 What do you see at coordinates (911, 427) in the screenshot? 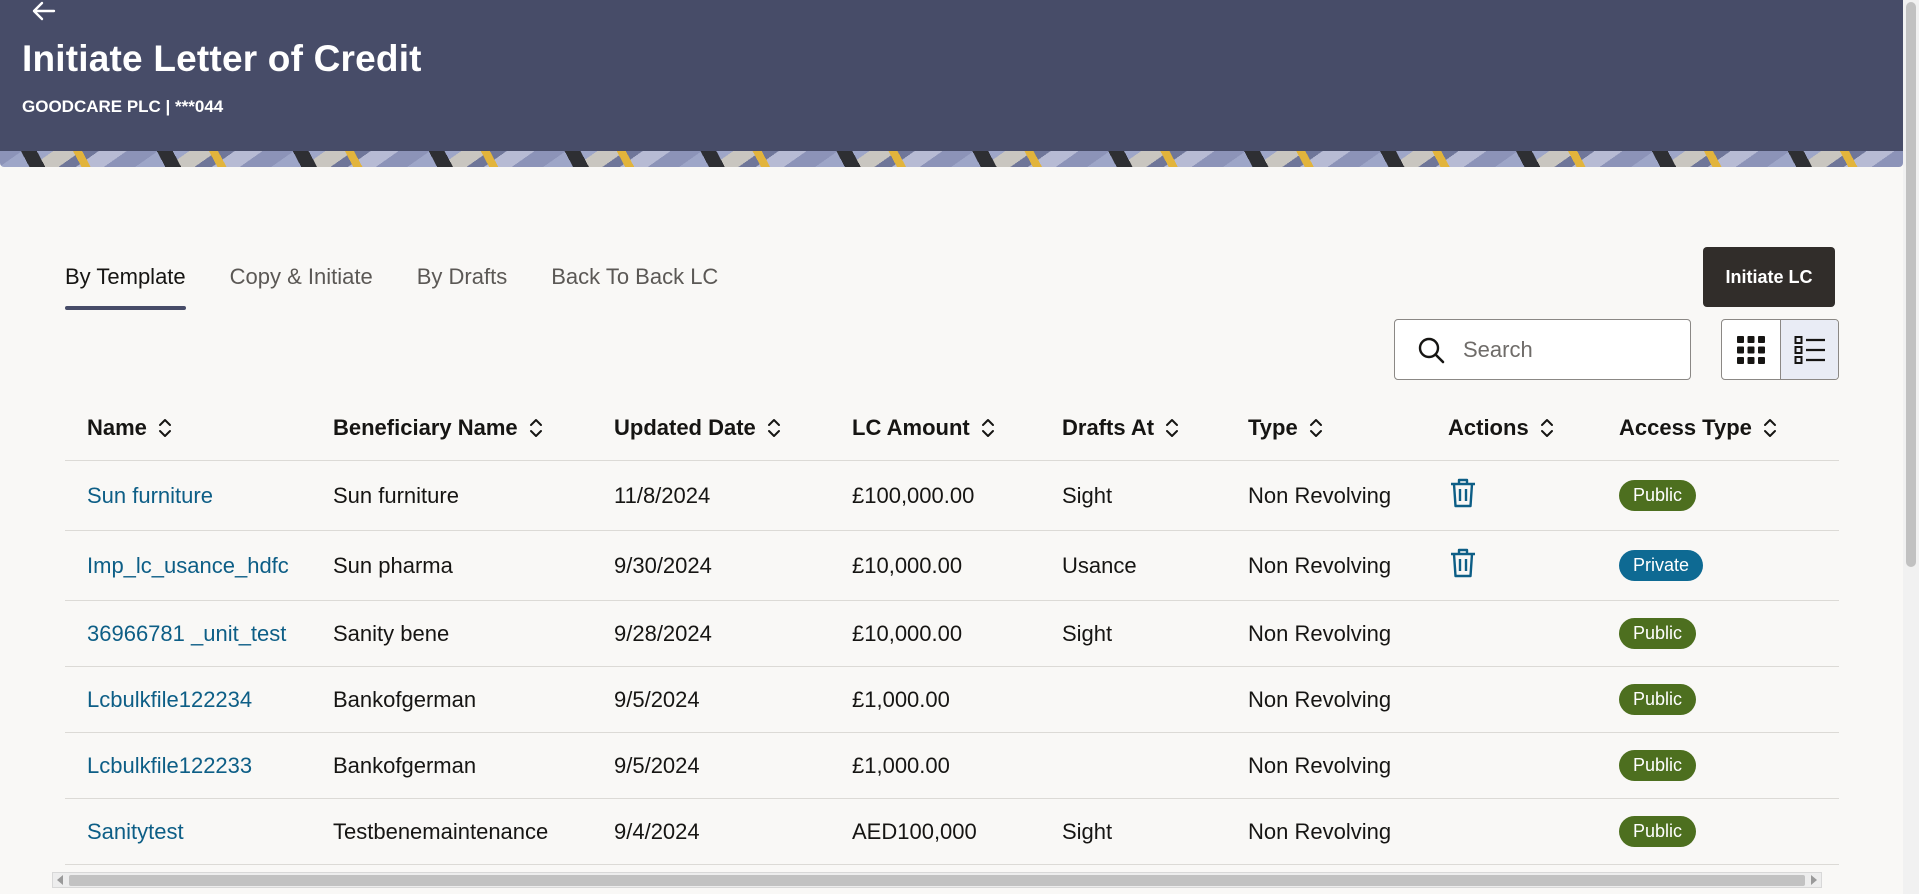
I see `column-label: LC Amount` at bounding box center [911, 427].